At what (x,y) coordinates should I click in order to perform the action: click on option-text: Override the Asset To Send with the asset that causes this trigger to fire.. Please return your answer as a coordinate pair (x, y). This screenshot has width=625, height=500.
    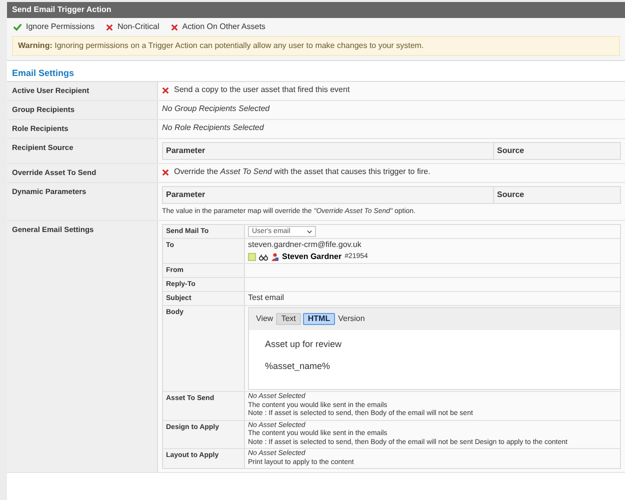
    Looking at the image, I should click on (302, 172).